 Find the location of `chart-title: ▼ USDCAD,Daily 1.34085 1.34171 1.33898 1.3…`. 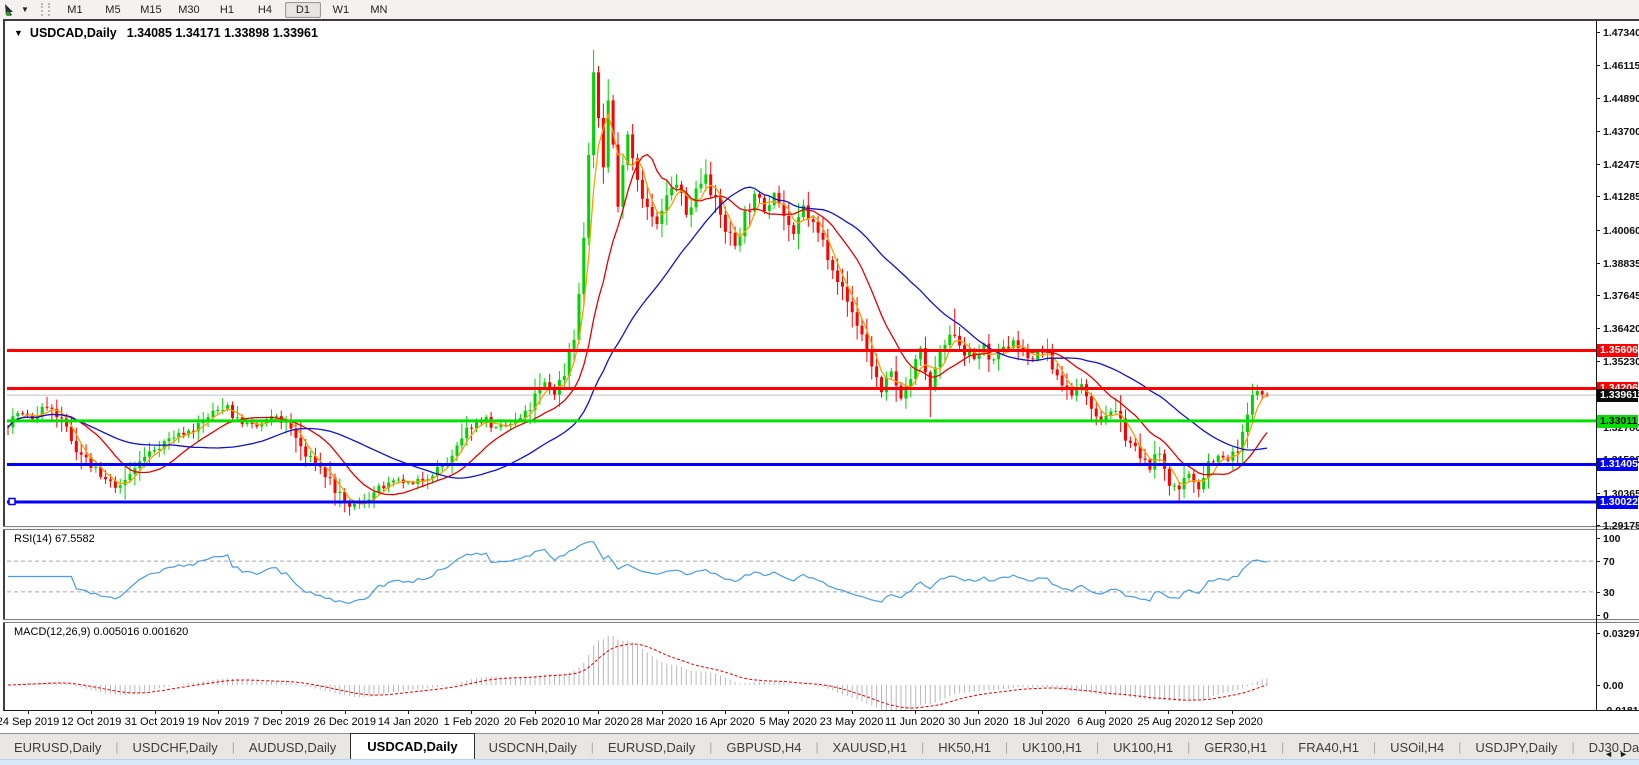

chart-title: ▼ USDCAD,Daily 1.34085 1.34171 1.33898 1.3… is located at coordinates (166, 33).